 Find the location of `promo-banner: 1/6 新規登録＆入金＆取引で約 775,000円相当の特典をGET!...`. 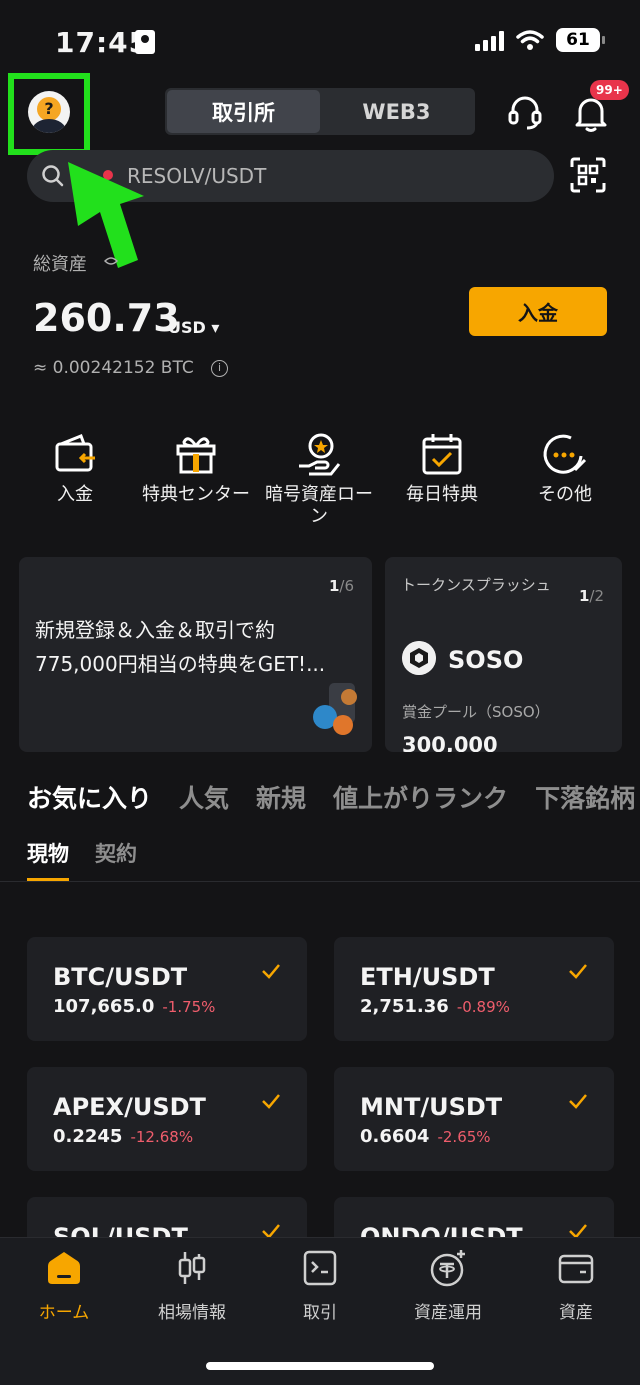

promo-banner: 1/6 新規登録＆入金＆取引で約 775,000円相当の特典をGET!... is located at coordinates (195, 654).